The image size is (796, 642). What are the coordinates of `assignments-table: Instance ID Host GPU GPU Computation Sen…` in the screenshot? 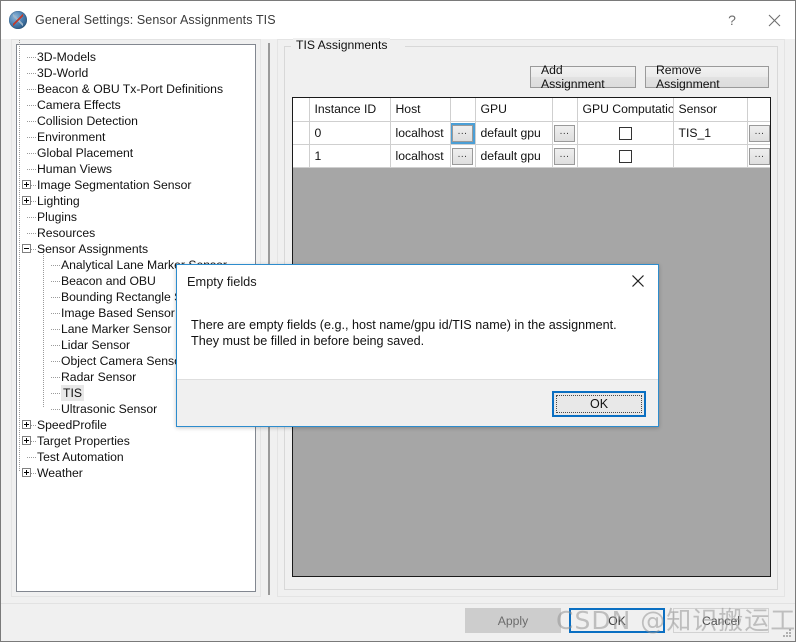 It's located at (531, 133).